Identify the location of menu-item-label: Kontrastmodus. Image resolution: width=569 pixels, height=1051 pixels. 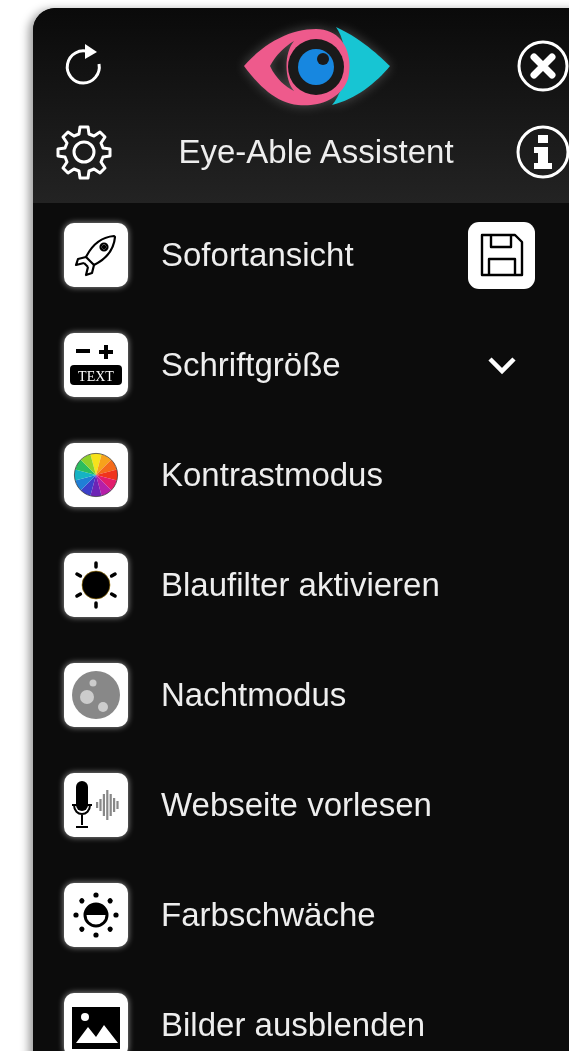
(314, 475).